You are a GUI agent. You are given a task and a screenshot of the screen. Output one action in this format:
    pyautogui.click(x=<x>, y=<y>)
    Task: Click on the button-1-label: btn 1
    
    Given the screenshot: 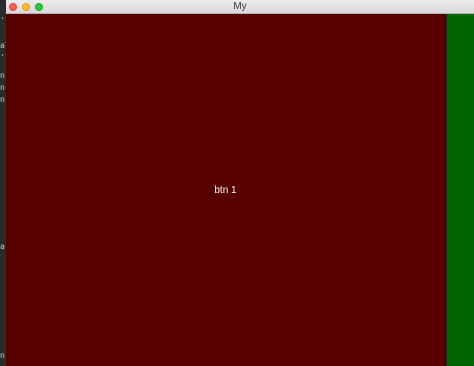 What is the action you would take?
    pyautogui.click(x=225, y=190)
    